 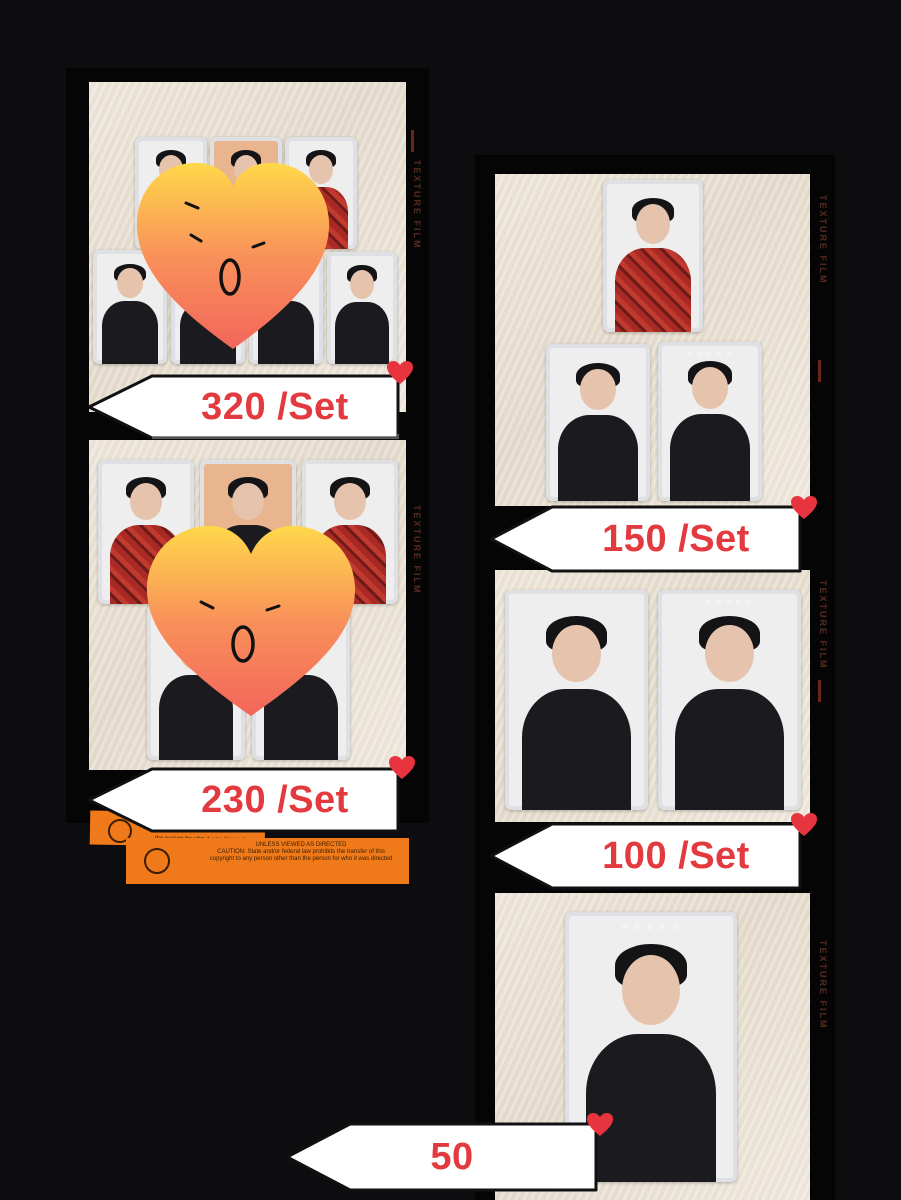 I want to click on price-label: 320 /Set, so click(x=275, y=406).